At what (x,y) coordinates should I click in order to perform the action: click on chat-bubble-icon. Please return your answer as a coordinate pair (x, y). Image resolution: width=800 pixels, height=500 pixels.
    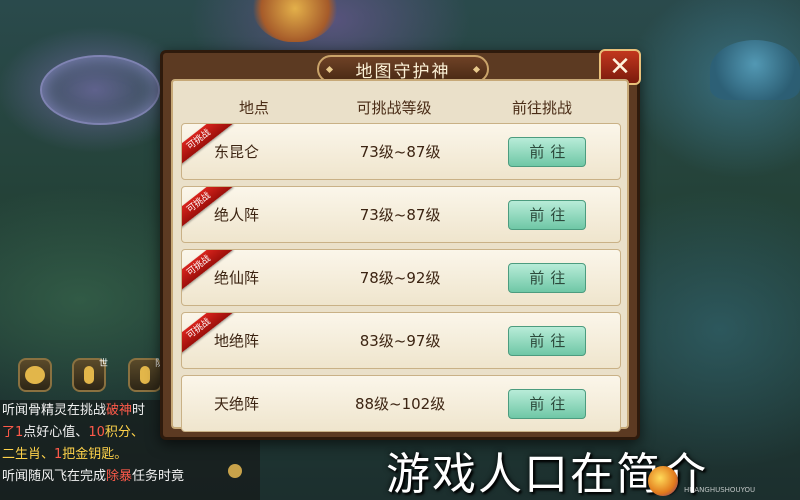
    Looking at the image, I should click on (35, 375).